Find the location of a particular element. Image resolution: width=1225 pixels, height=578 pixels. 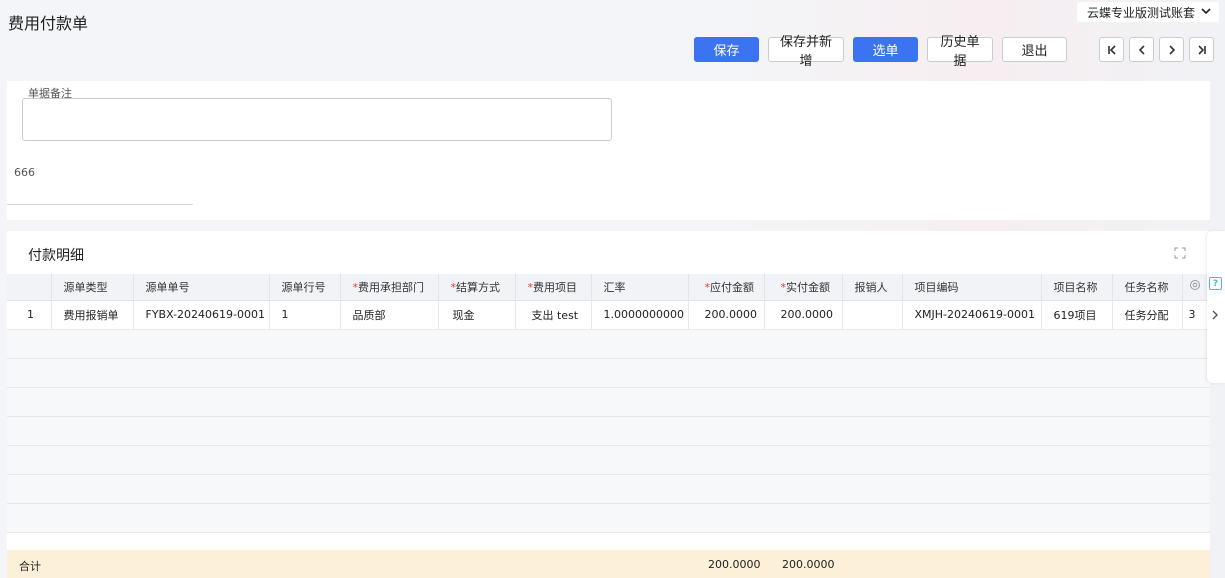

col-header-index is located at coordinates (29, 287).